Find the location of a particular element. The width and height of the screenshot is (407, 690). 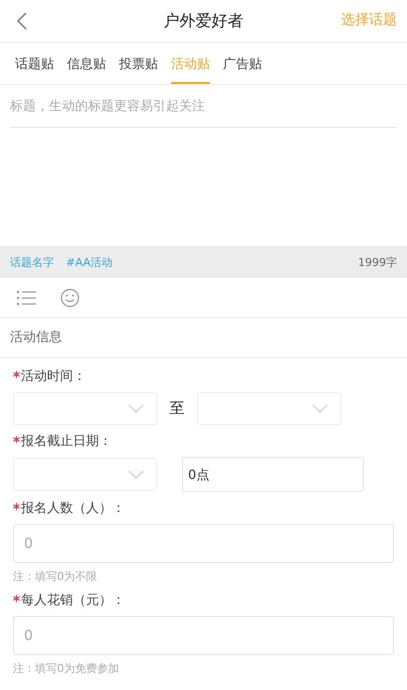

start-date-dropdown is located at coordinates (85, 408).